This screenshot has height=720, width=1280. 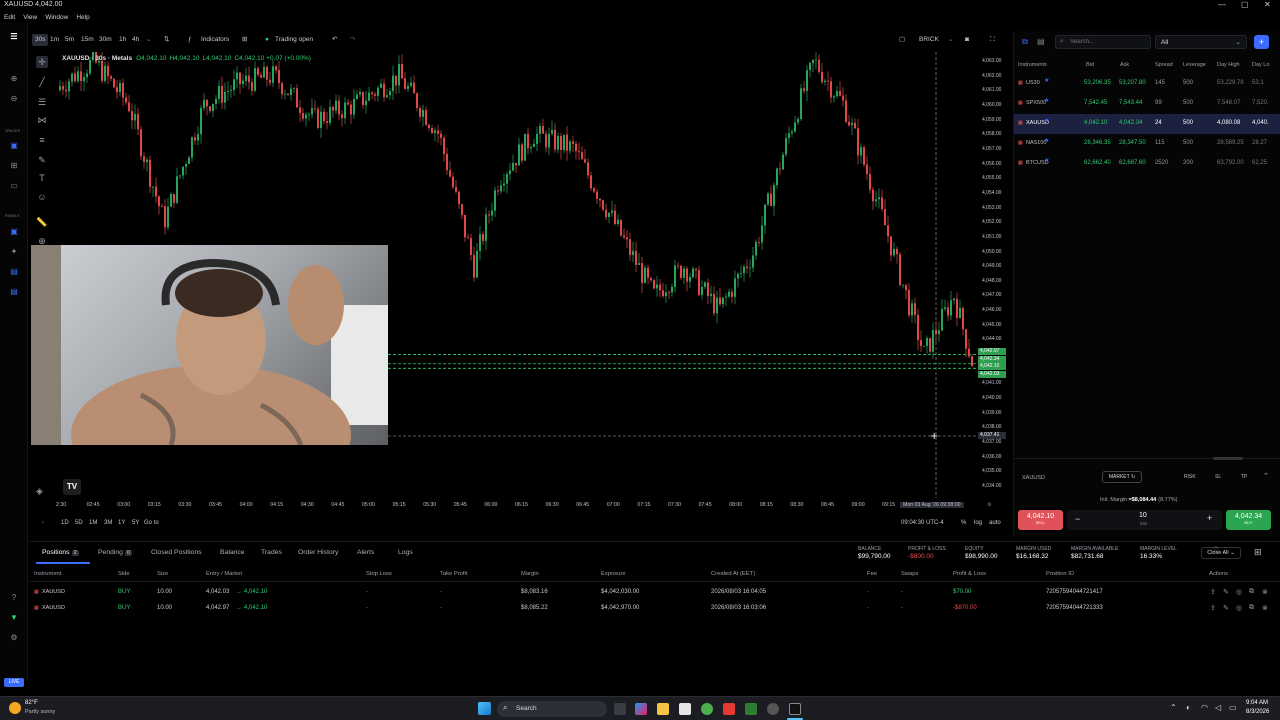 What do you see at coordinates (1245, 4) in the screenshot?
I see `maximize-button: ▢` at bounding box center [1245, 4].